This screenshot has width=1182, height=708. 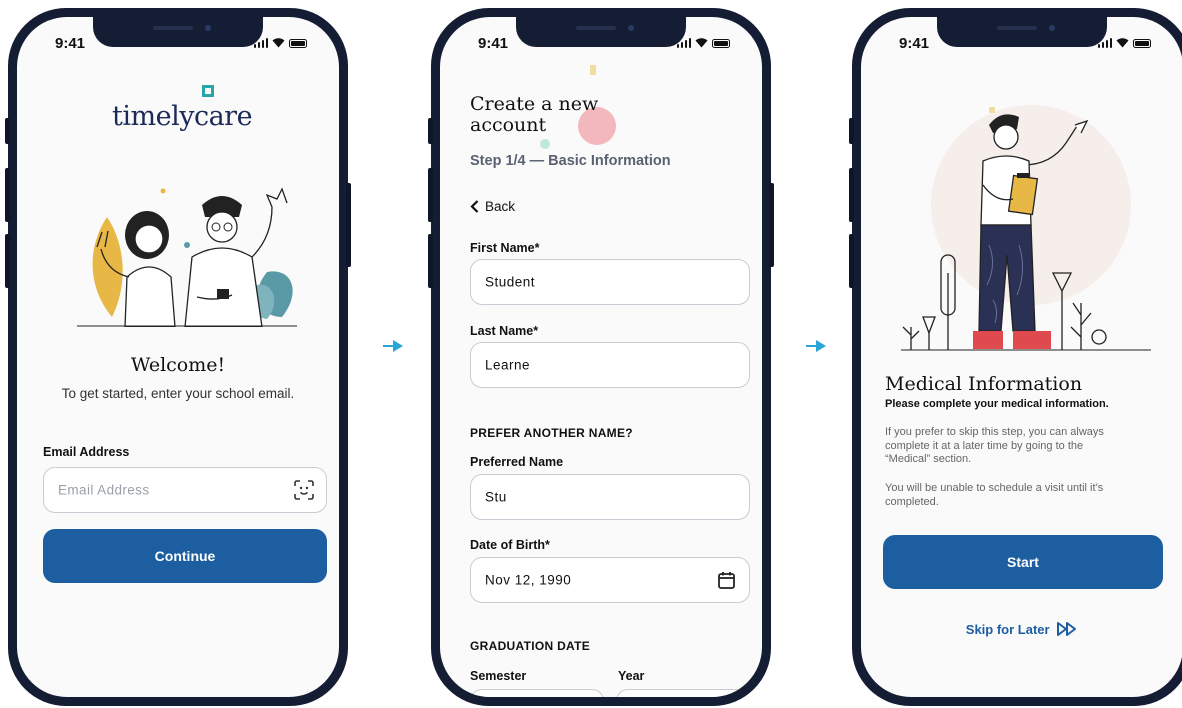 What do you see at coordinates (593, 70) in the screenshot?
I see `decor-dot-yellow` at bounding box center [593, 70].